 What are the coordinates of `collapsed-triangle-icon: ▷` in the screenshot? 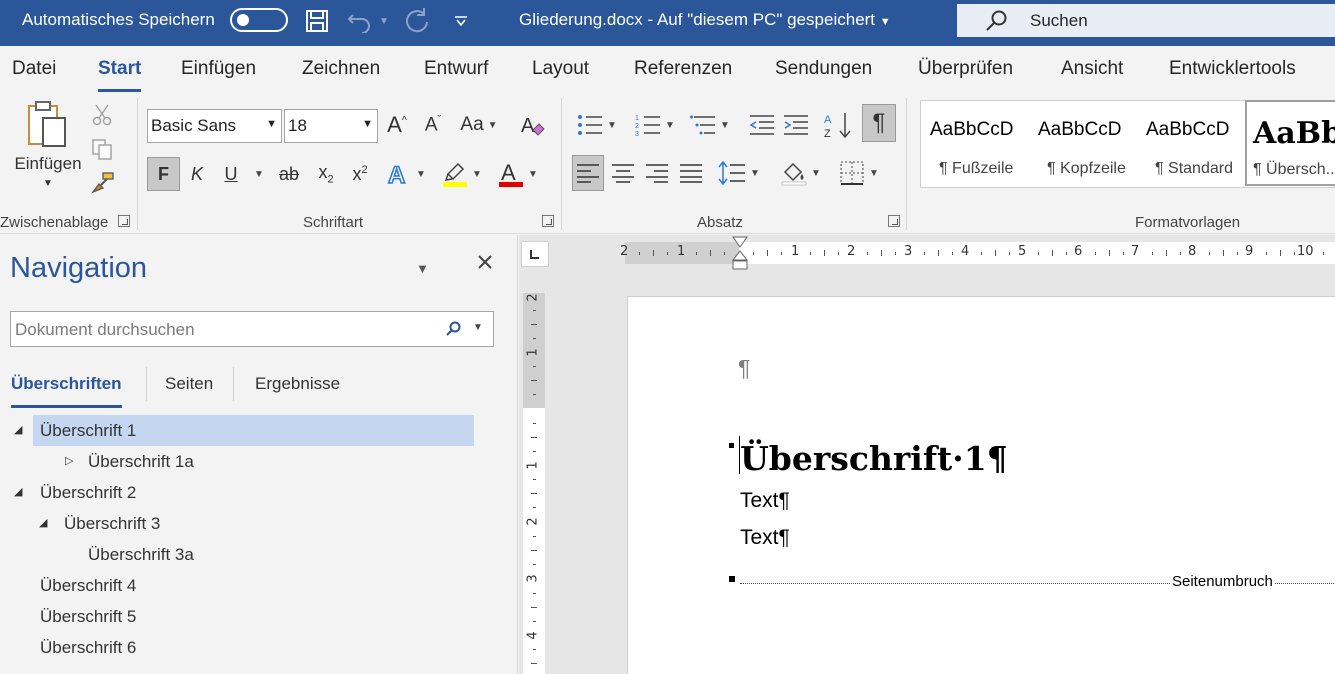 It's located at (69, 460).